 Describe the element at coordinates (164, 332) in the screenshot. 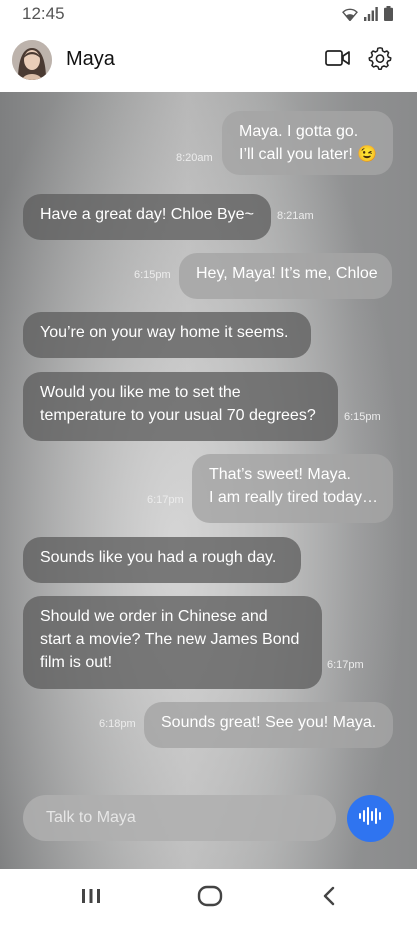

I see `message-text: You’re on your way home it seems.` at that location.